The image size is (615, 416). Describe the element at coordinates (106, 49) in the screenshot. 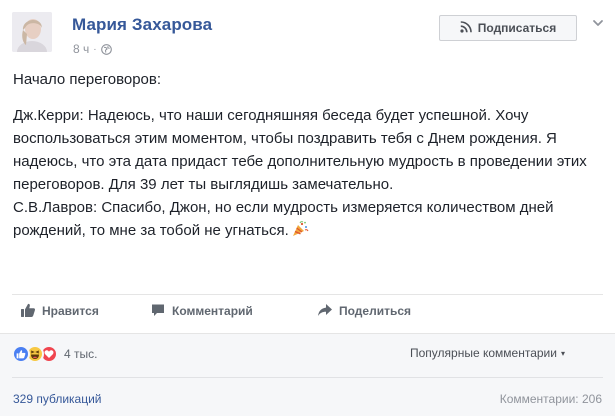

I see `globe-icon` at that location.